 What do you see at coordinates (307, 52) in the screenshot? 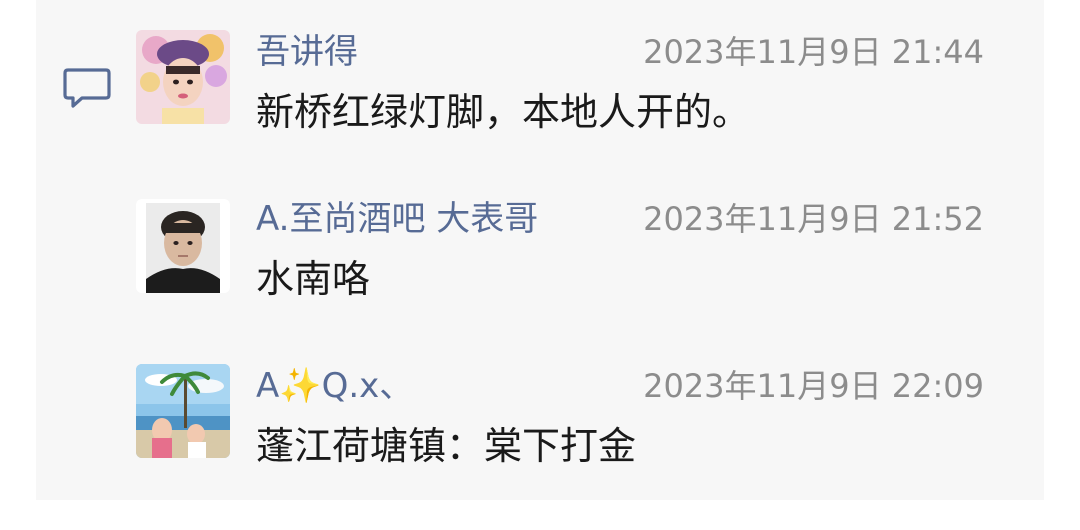
I see `commenter-name: 吾讲得` at bounding box center [307, 52].